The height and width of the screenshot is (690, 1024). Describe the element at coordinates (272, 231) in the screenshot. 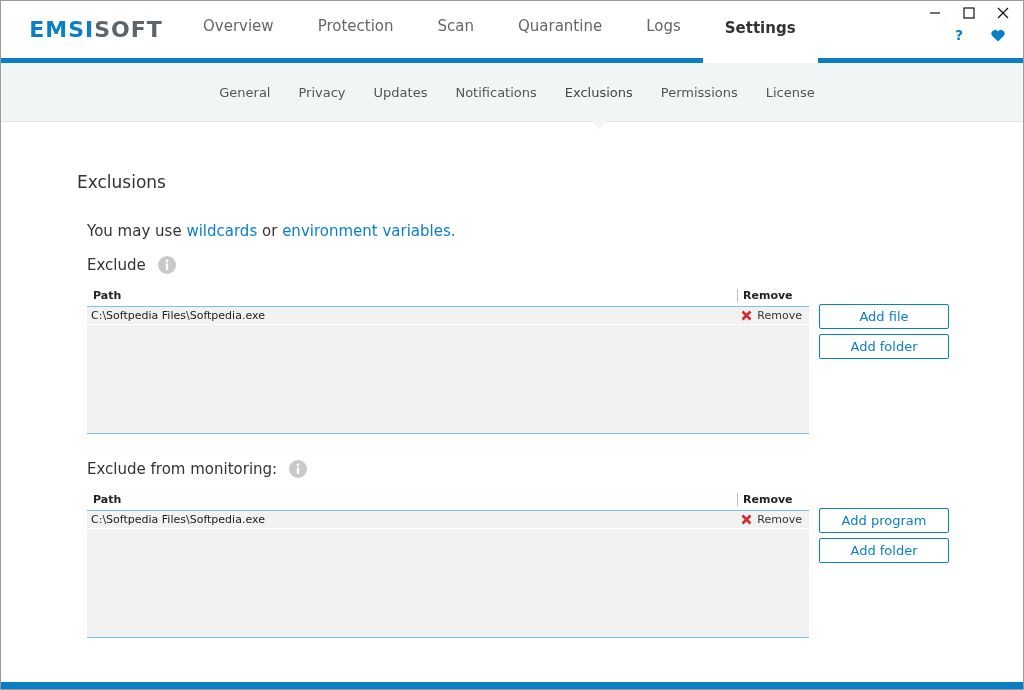

I see `hint-text: You may use wildcards or environment variables.` at that location.